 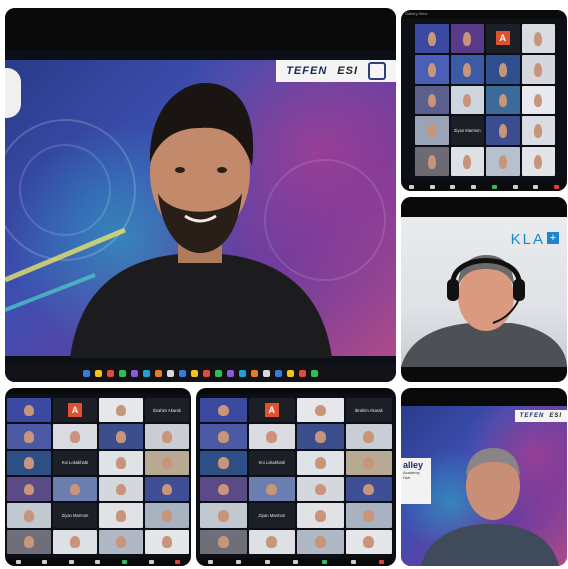 I want to click on participant-name: Koi Lokakhatti, so click(x=271, y=463).